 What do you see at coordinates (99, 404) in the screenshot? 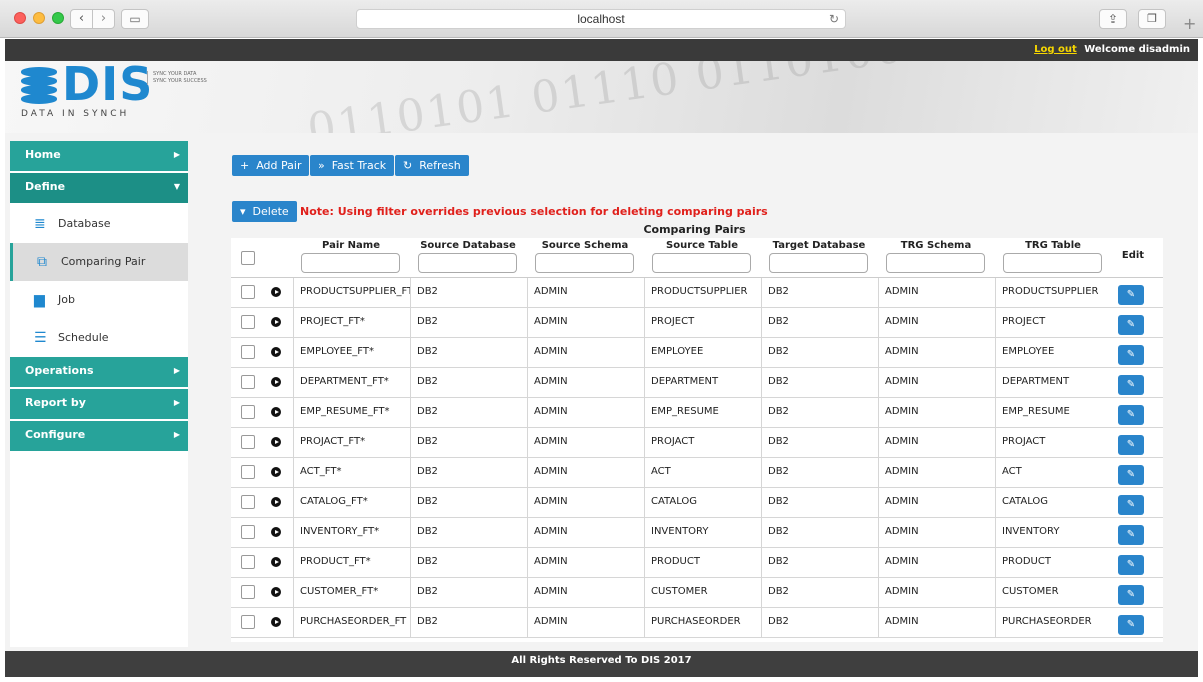
I see `sidebar-item-report: Report by ▶` at bounding box center [99, 404].